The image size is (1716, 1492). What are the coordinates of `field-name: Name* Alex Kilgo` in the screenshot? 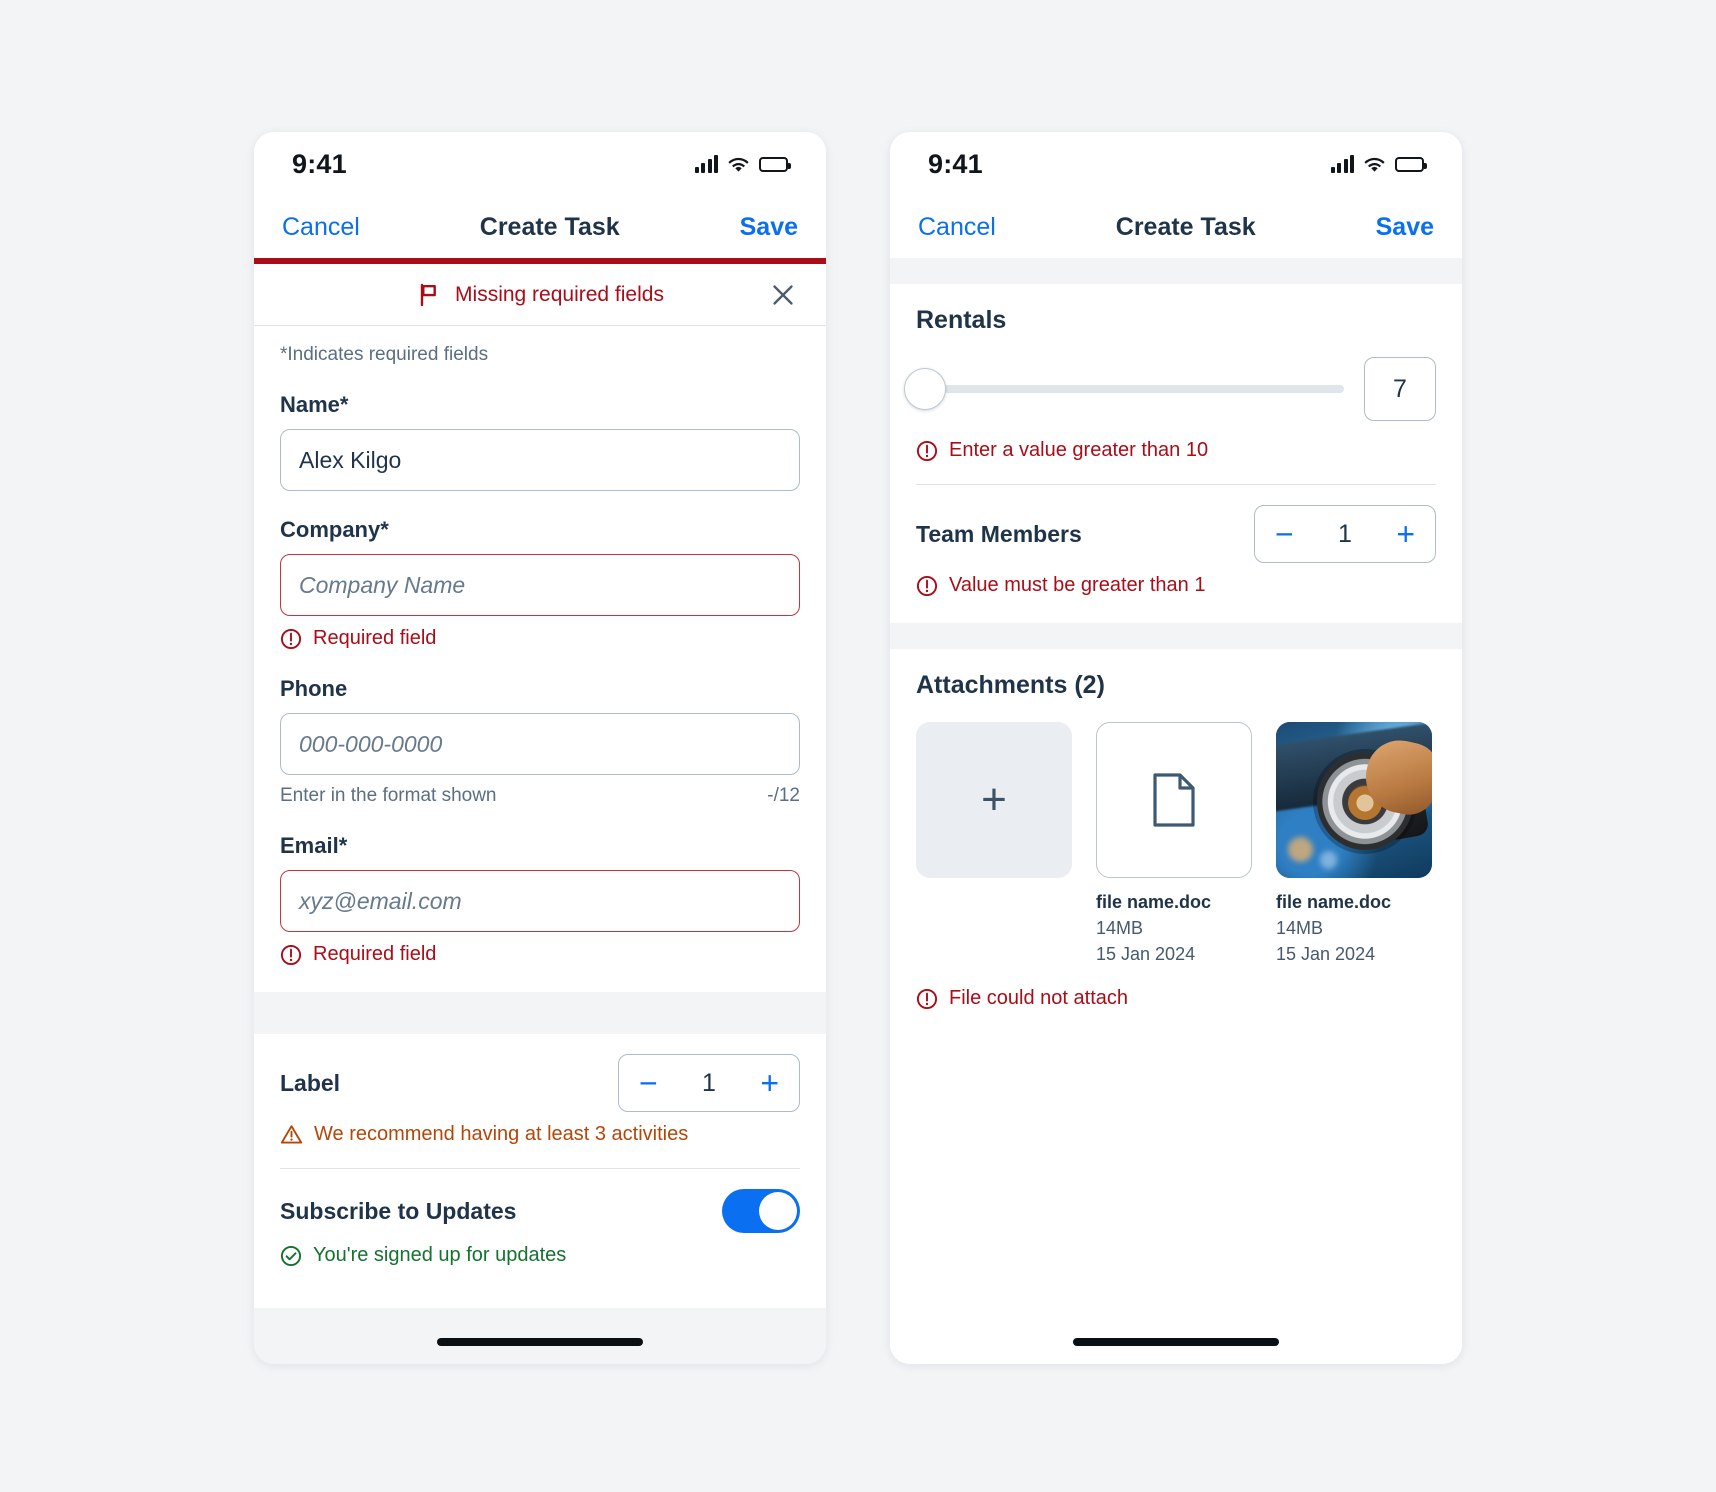 It's located at (540, 441).